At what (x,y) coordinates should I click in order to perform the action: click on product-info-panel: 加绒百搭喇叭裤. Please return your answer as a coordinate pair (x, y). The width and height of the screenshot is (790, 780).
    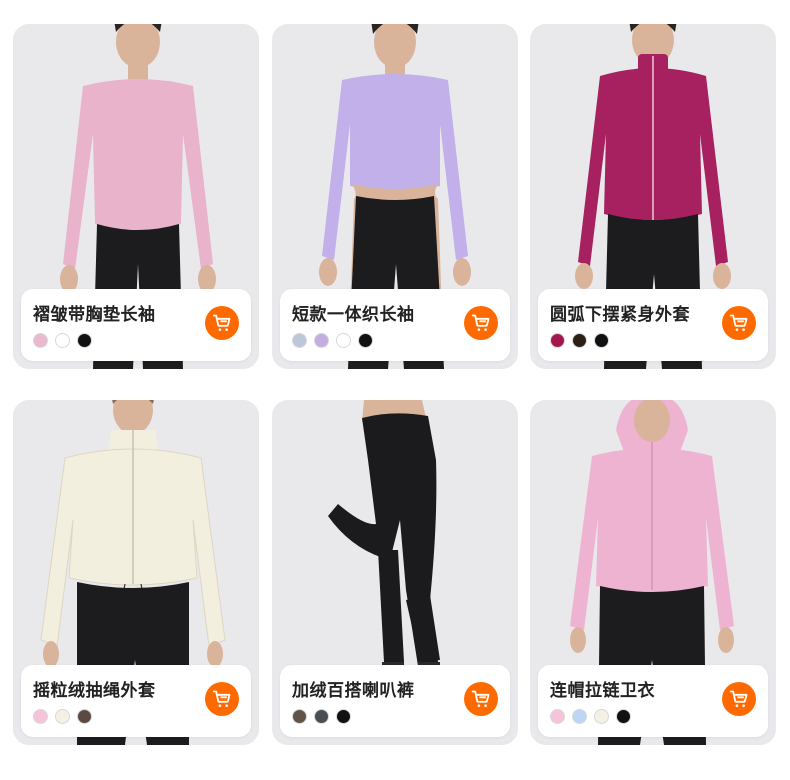
    Looking at the image, I should click on (395, 701).